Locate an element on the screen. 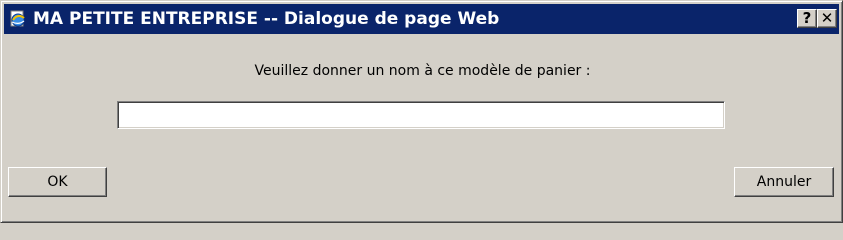 The image size is (843, 240). ok-button: OK is located at coordinates (57, 182).